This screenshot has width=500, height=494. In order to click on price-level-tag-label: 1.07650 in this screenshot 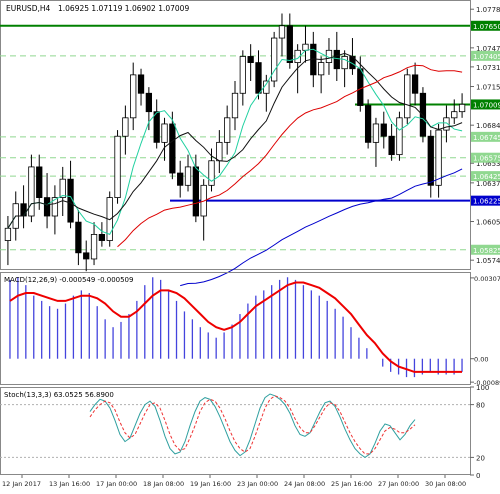, I will do `click(486, 27)`.